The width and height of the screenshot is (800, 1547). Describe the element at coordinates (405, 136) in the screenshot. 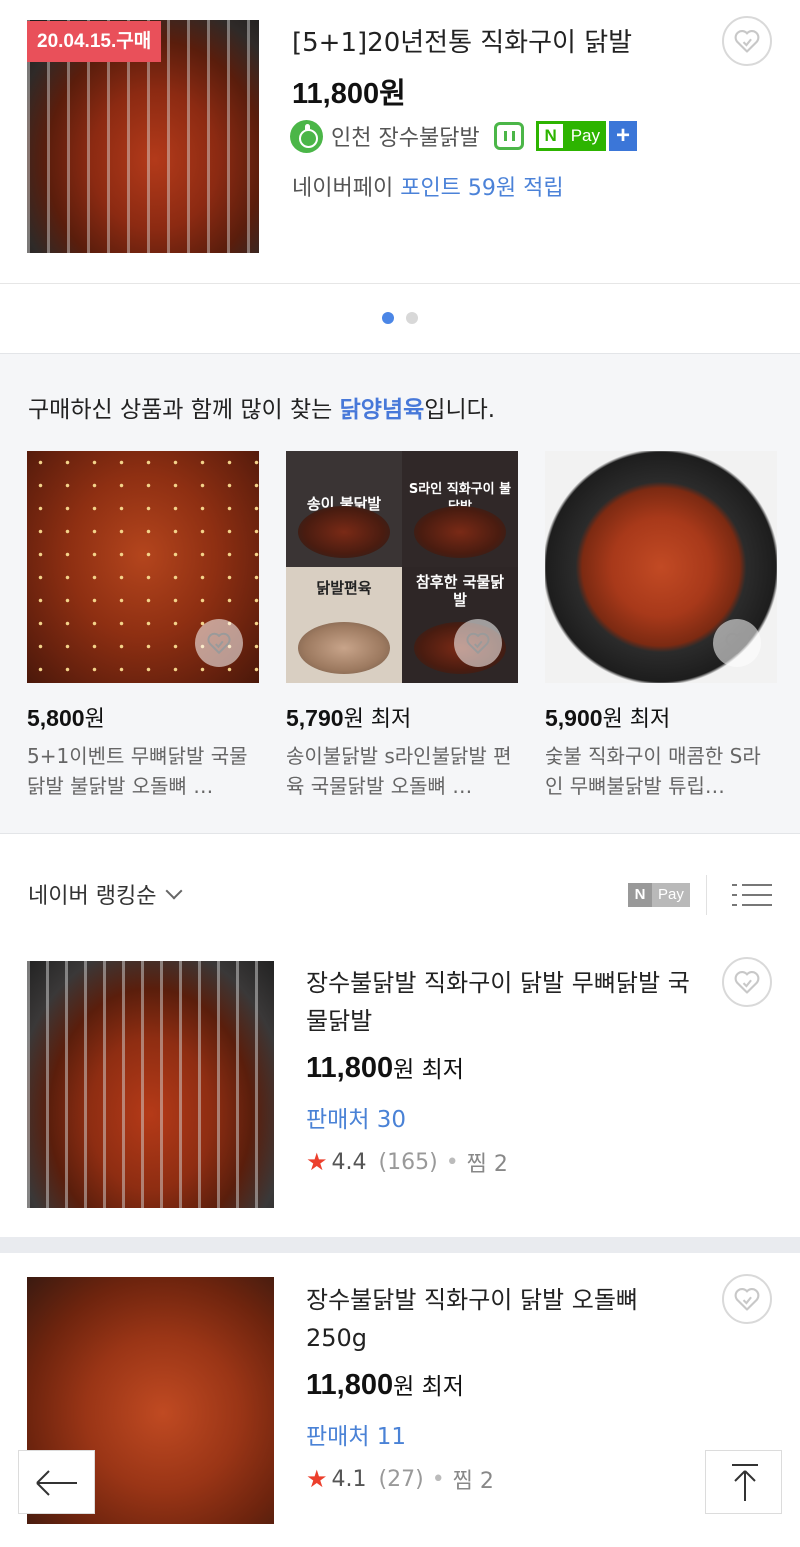

I see `store-name: 인천 장수불닭발` at that location.